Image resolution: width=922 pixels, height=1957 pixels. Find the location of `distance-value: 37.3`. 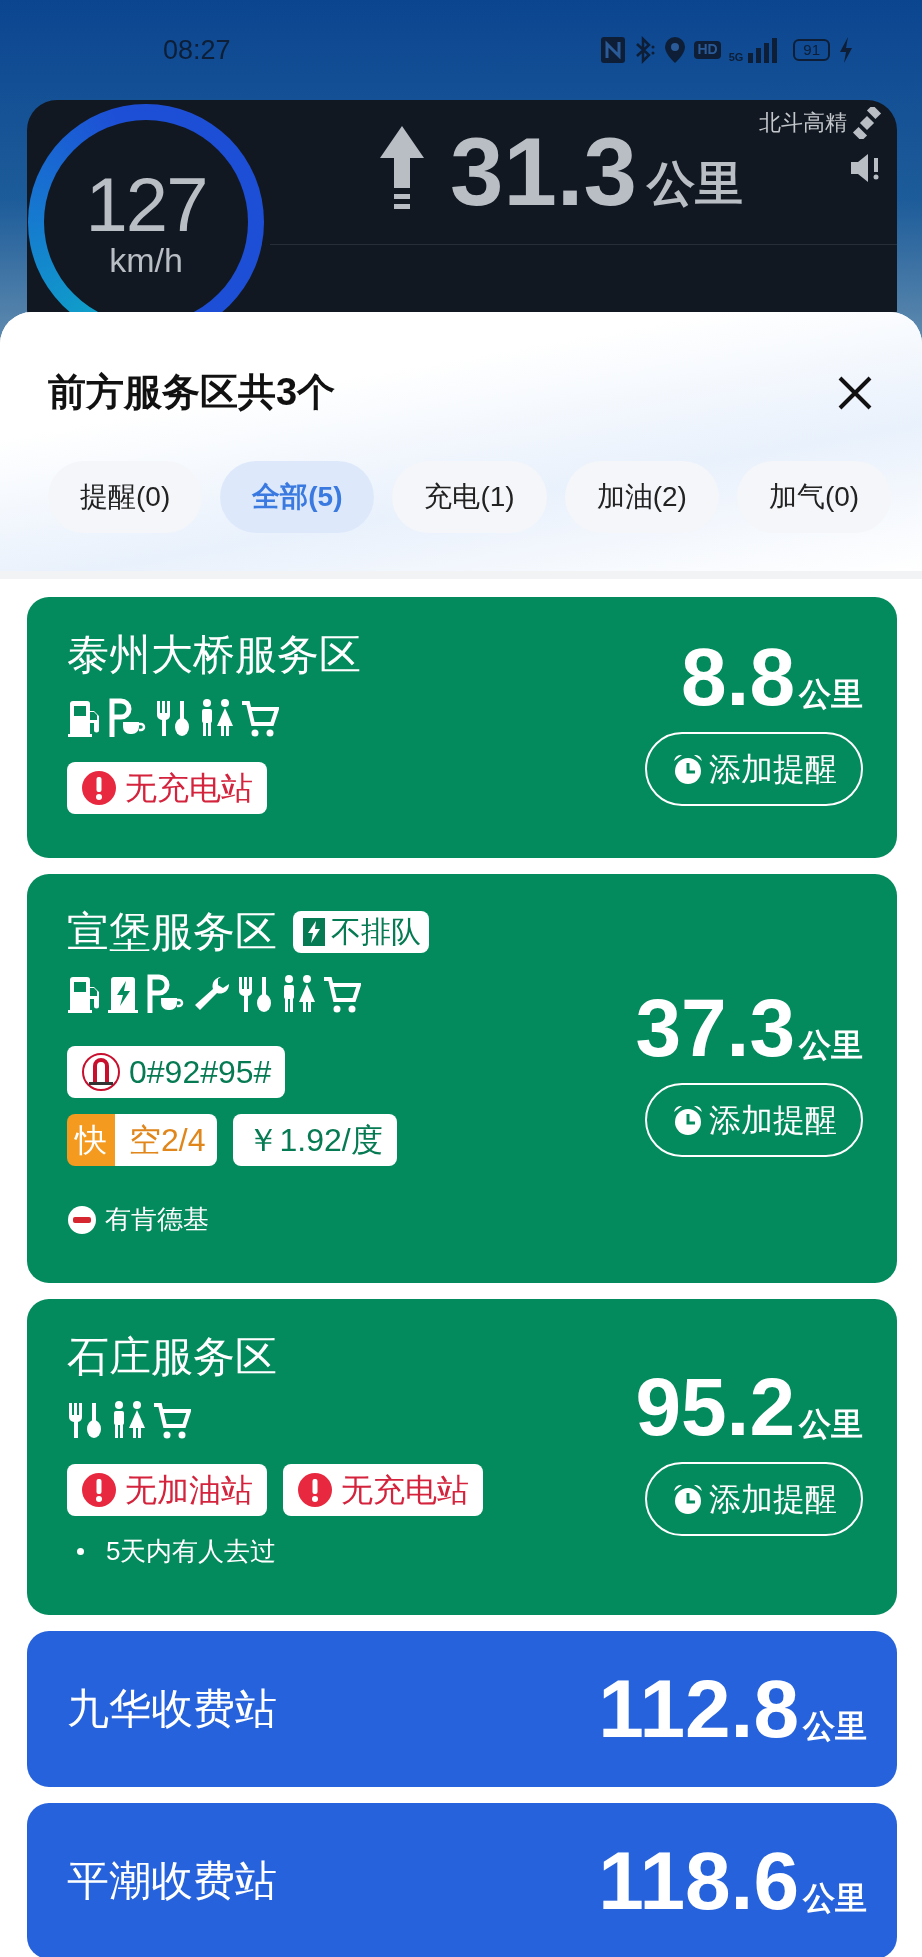

distance-value: 37.3 is located at coordinates (715, 1028).